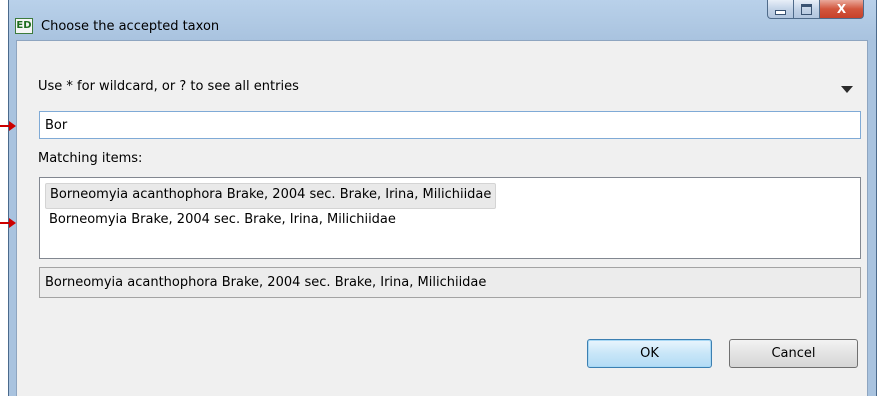 The image size is (877, 396). I want to click on matching-items-label: Matching items:, so click(90, 158).